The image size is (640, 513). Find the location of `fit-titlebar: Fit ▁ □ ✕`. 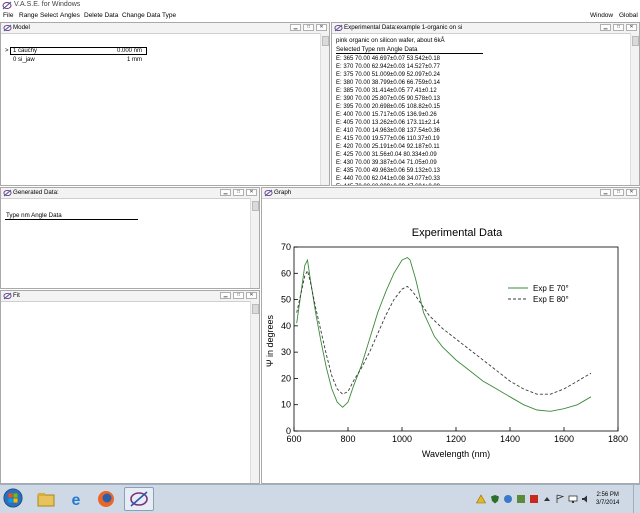

fit-titlebar: Fit ▁ □ ✕ is located at coordinates (130, 296).